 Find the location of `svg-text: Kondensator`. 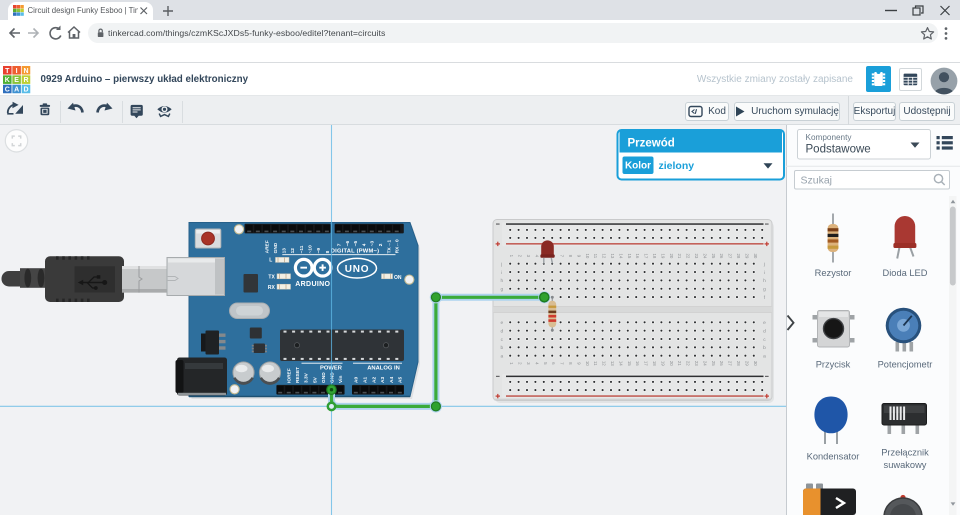

svg-text: Kondensator is located at coordinates (833, 457).